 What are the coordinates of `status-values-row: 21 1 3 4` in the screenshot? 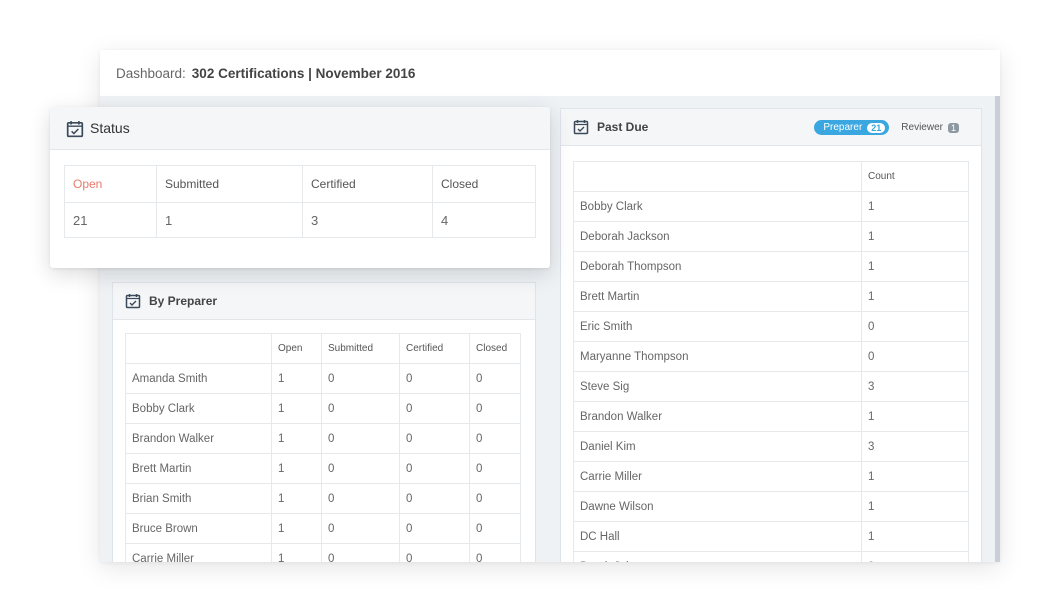 It's located at (300, 220).